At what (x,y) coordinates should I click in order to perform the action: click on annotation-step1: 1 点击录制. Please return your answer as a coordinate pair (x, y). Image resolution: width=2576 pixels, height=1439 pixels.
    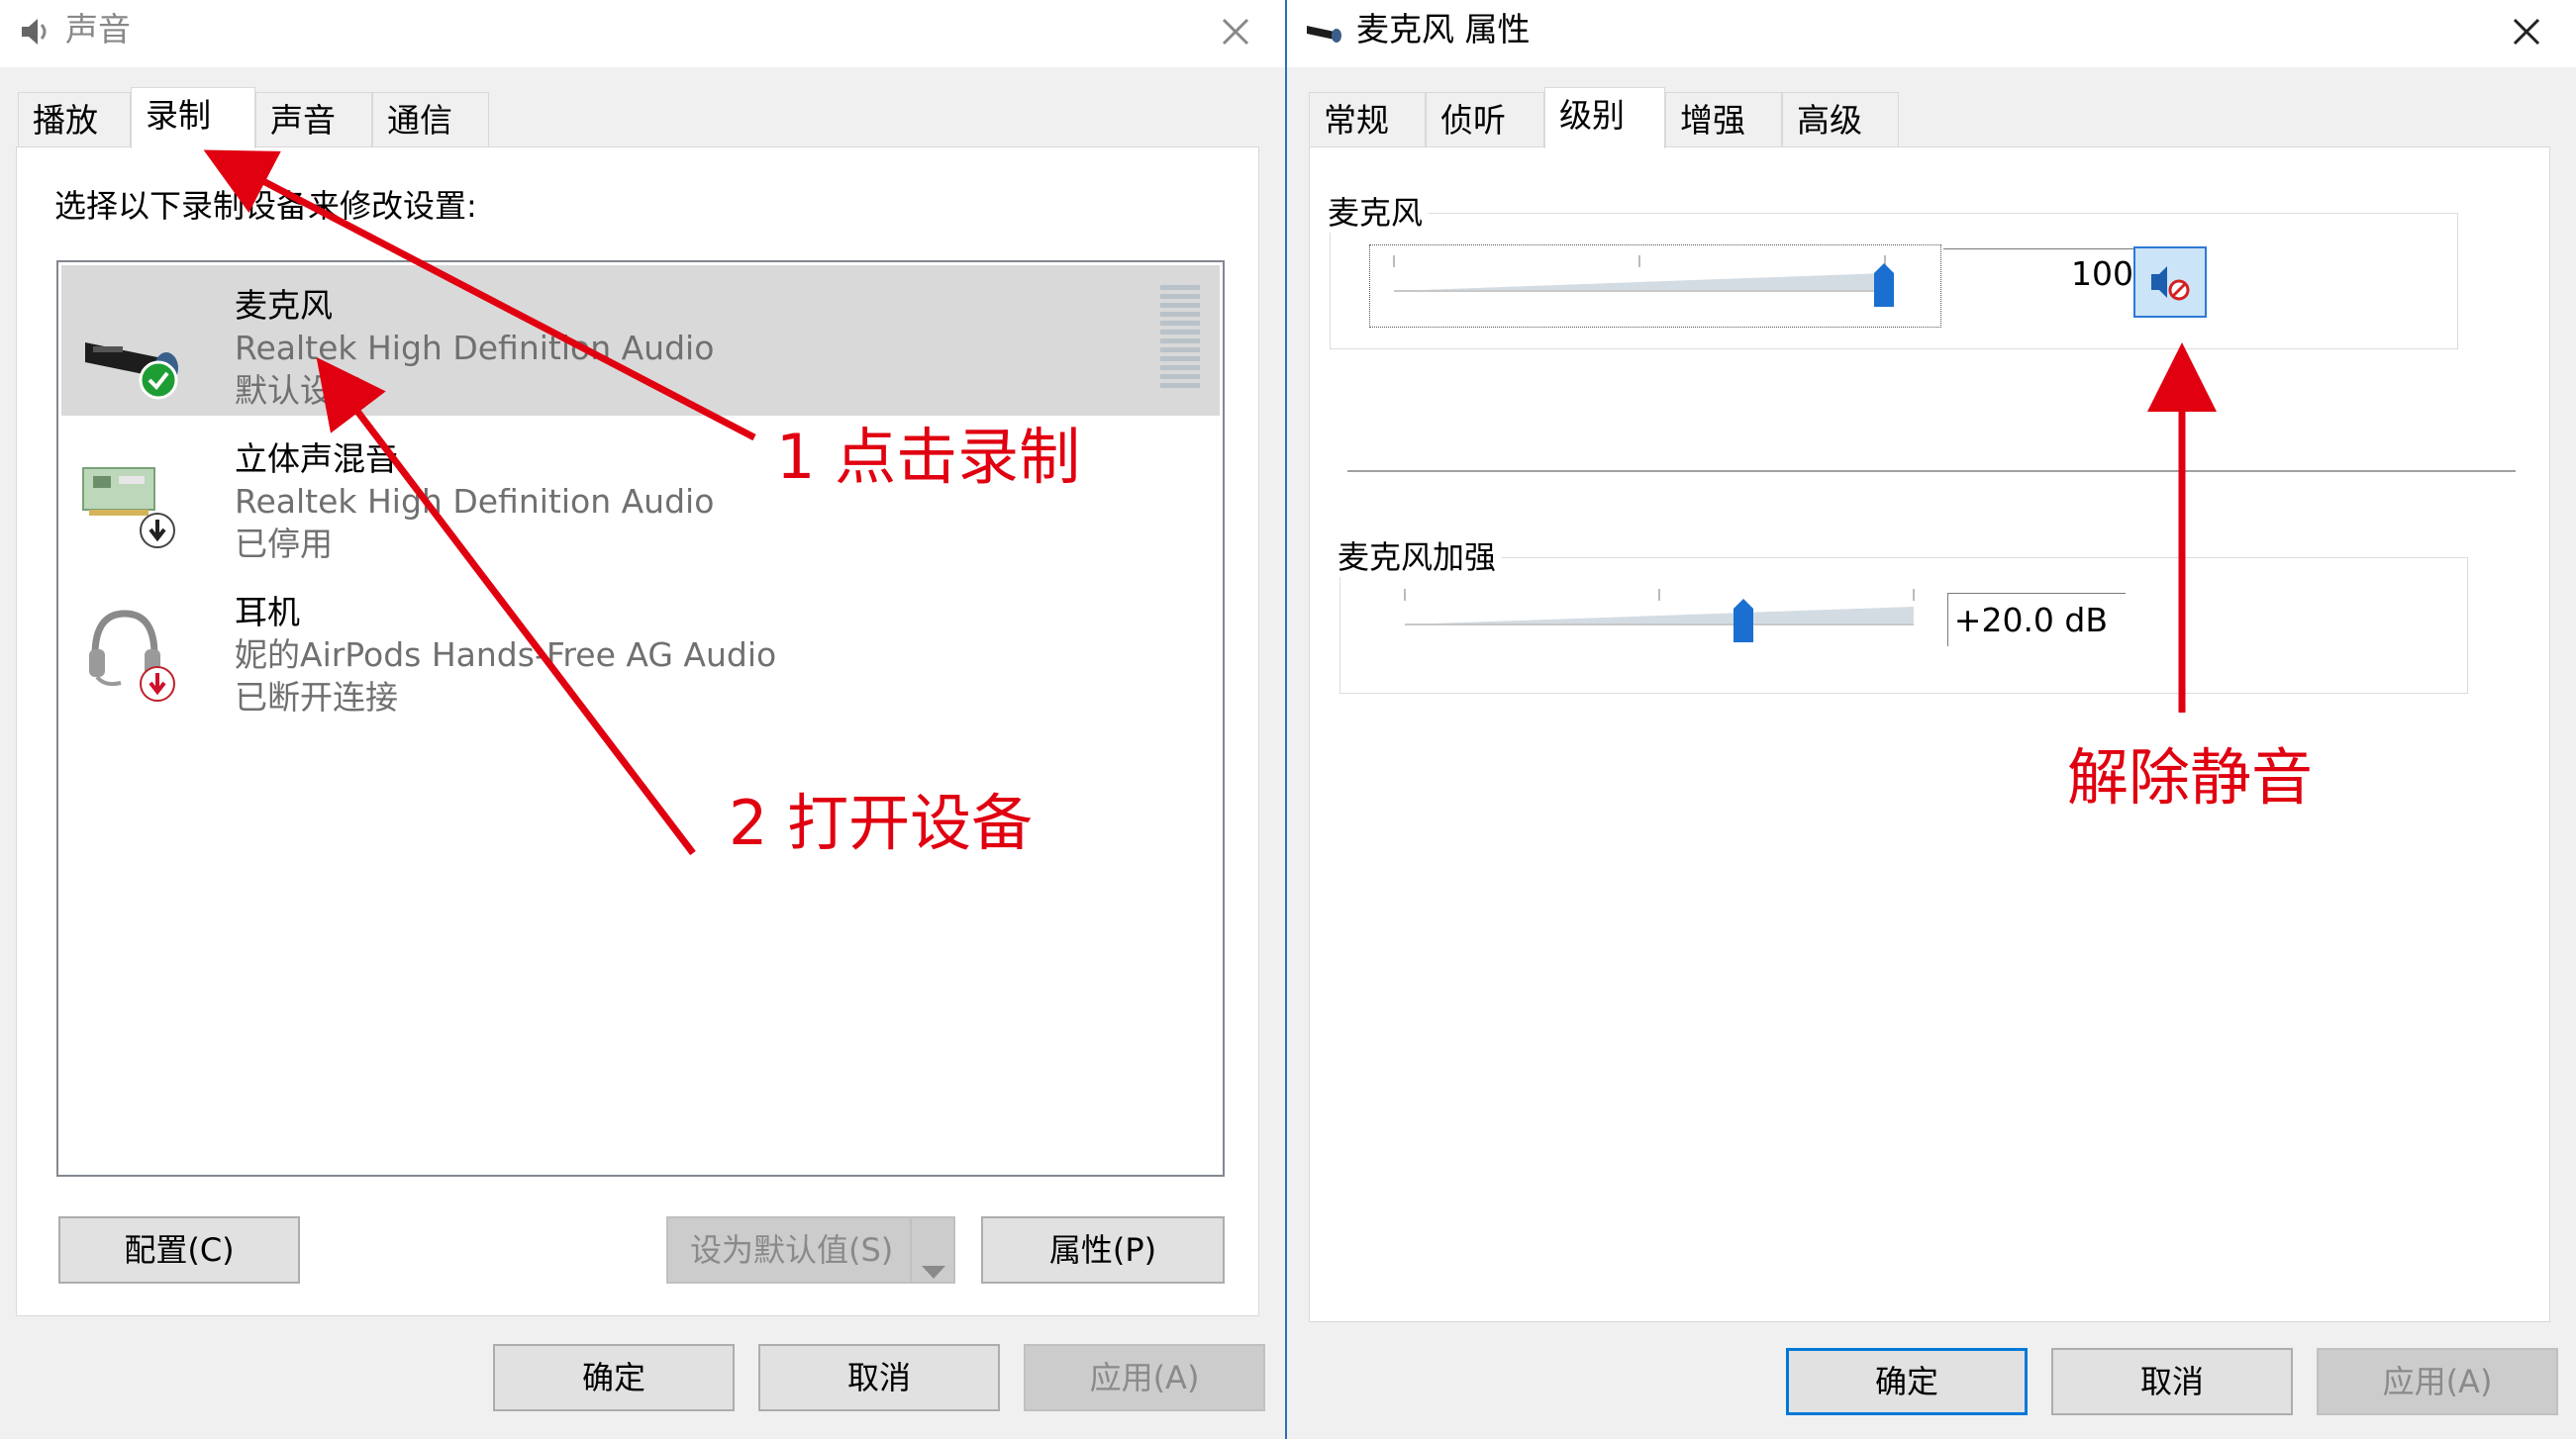
    Looking at the image, I should click on (929, 457).